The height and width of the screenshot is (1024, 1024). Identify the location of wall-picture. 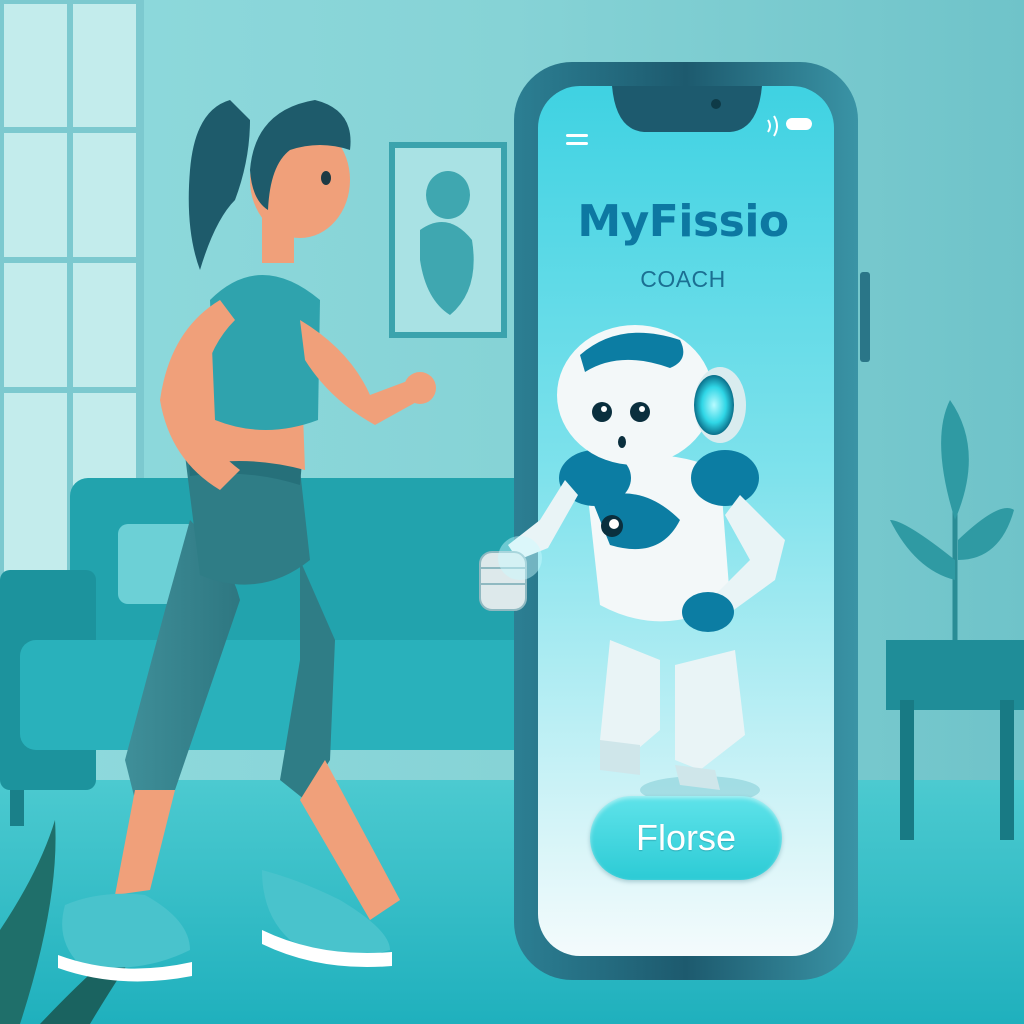
(448, 240).